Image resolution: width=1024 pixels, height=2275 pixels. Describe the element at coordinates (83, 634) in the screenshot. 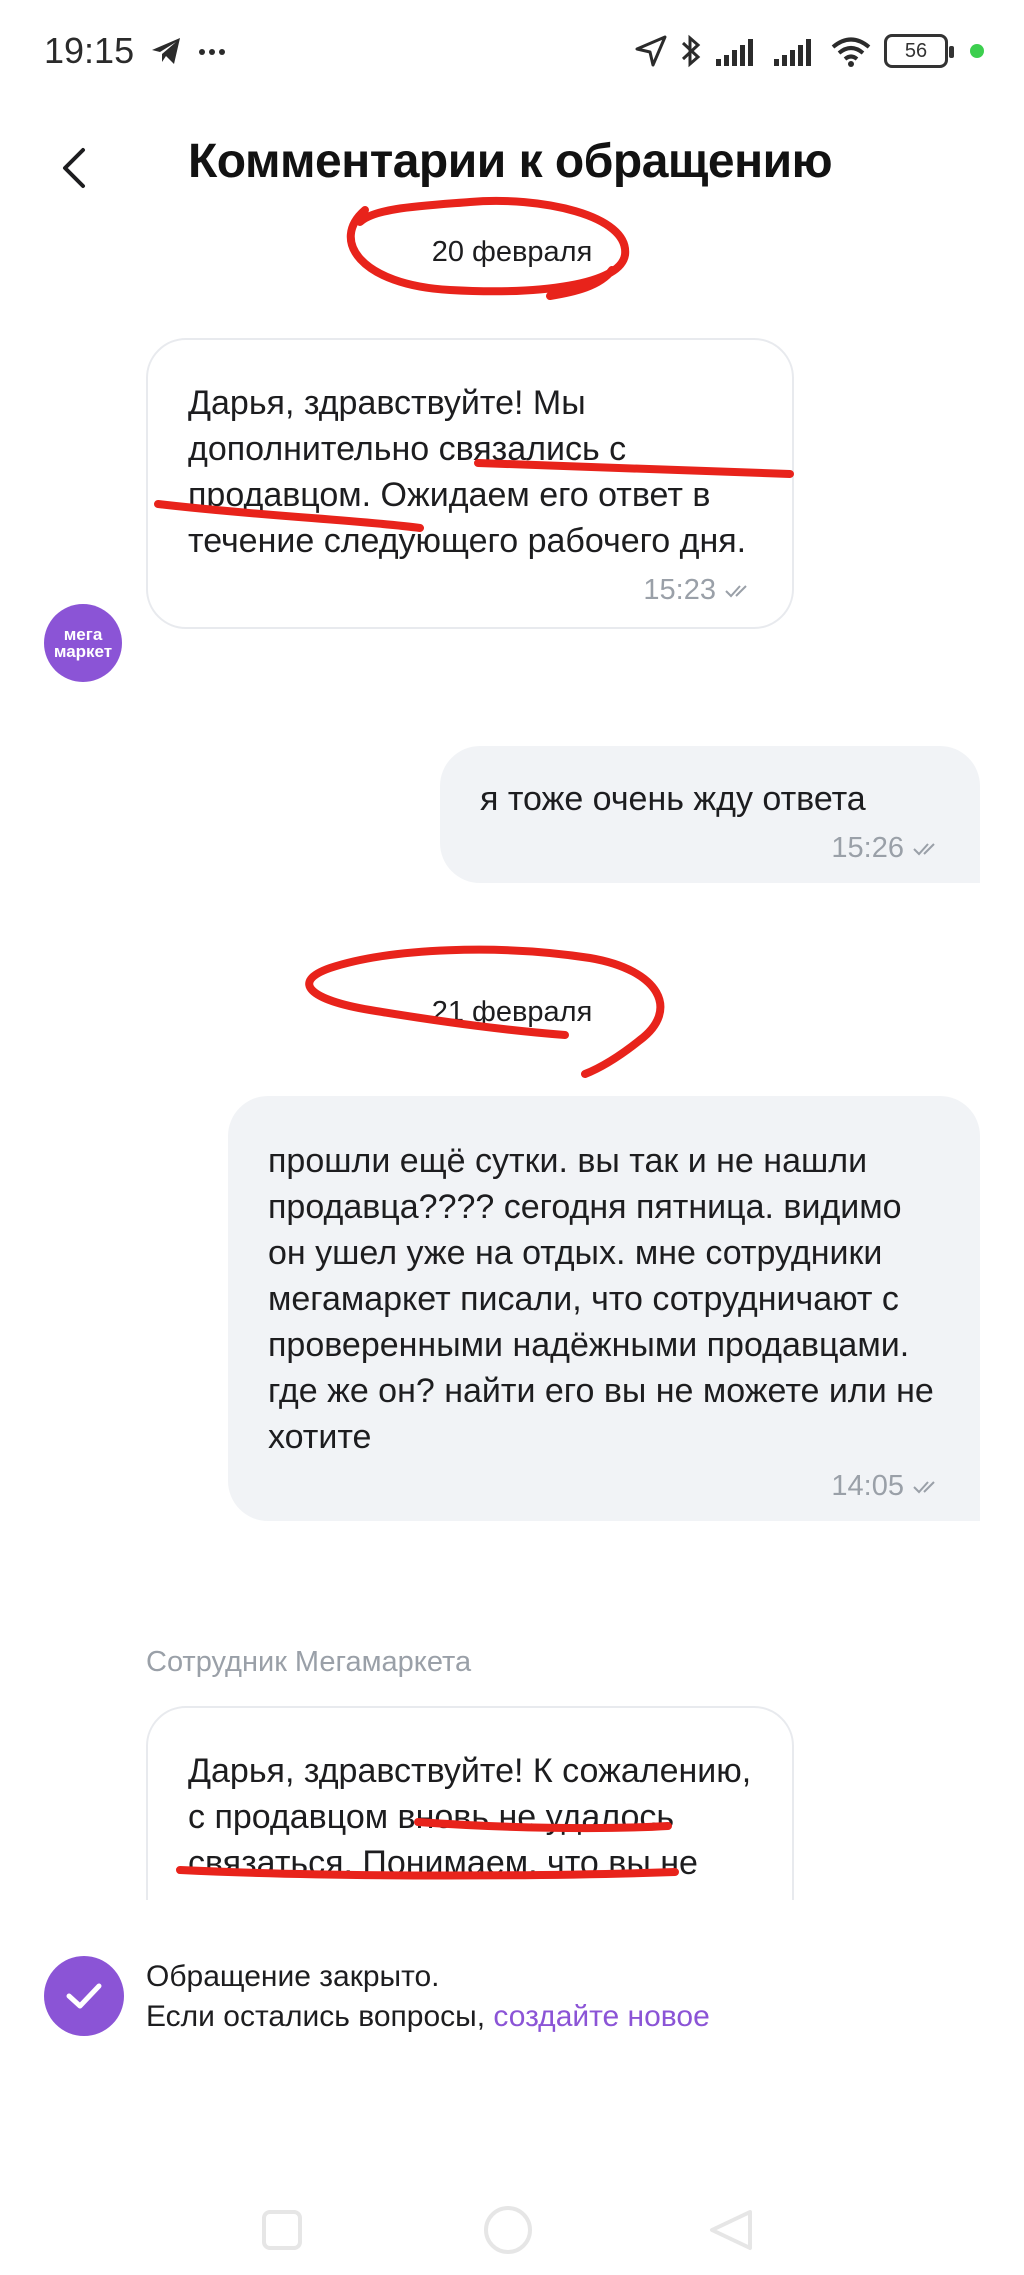

I see `avatar-text-1: мега` at that location.